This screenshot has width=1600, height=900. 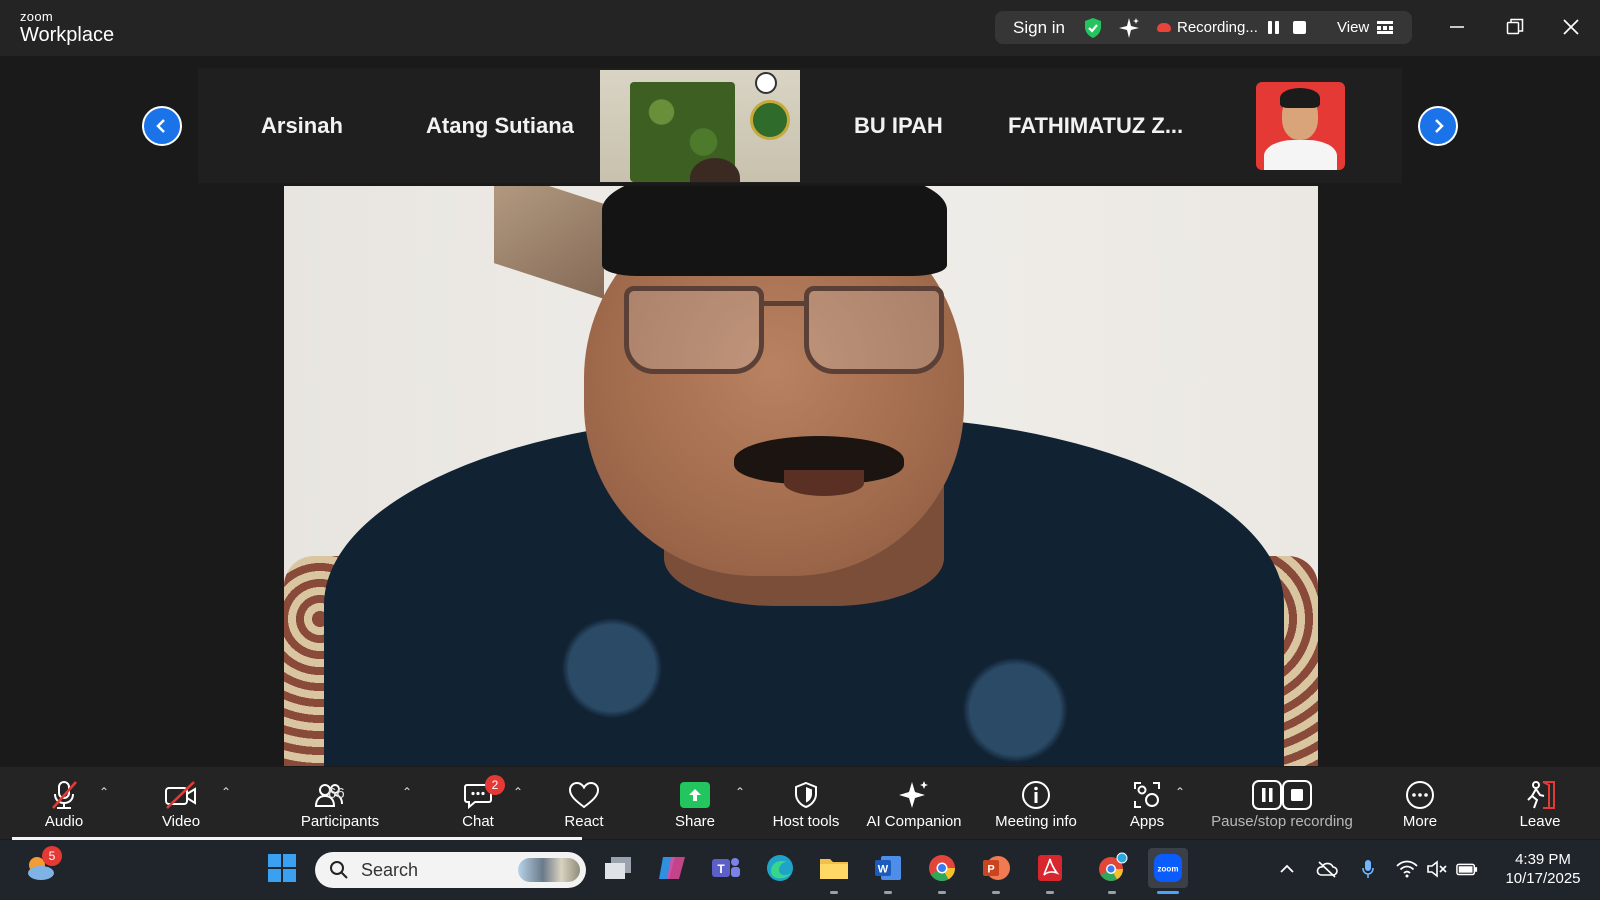 I want to click on host-tools-button: Host tools, so click(x=806, y=803).